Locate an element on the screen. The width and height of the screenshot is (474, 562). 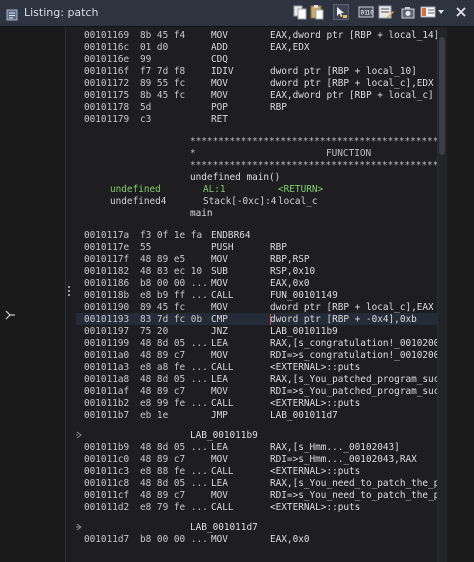
return-tag: <RETURN> is located at coordinates (301, 189).